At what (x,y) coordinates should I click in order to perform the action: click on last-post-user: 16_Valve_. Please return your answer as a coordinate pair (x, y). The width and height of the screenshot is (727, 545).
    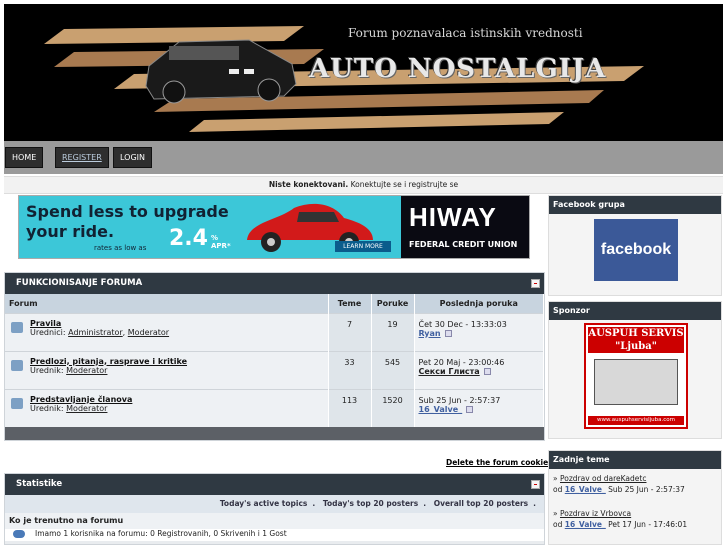
    Looking at the image, I should click on (441, 409).